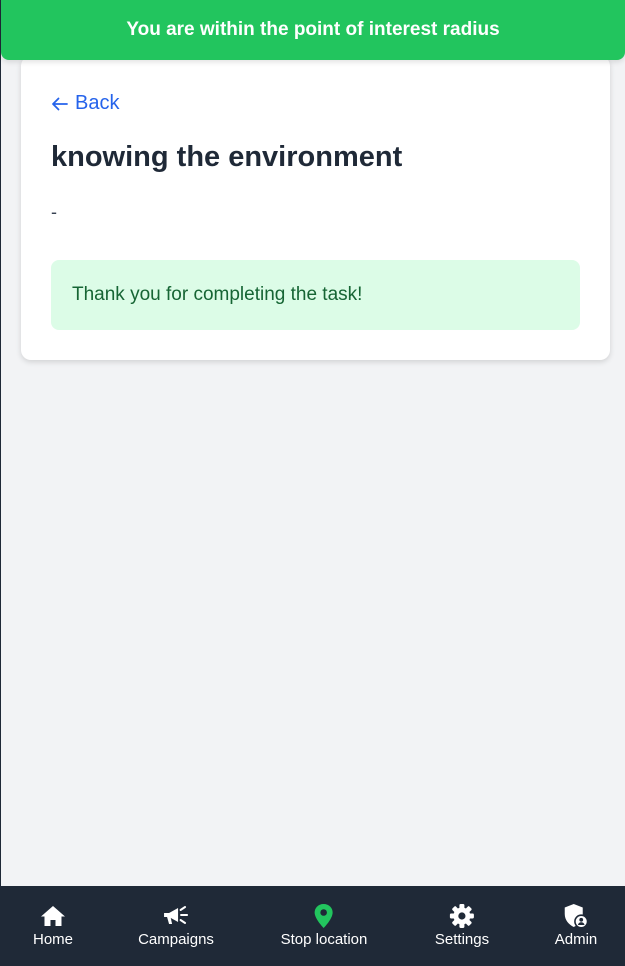  What do you see at coordinates (227, 157) in the screenshot?
I see `task-title: knowing the environment` at bounding box center [227, 157].